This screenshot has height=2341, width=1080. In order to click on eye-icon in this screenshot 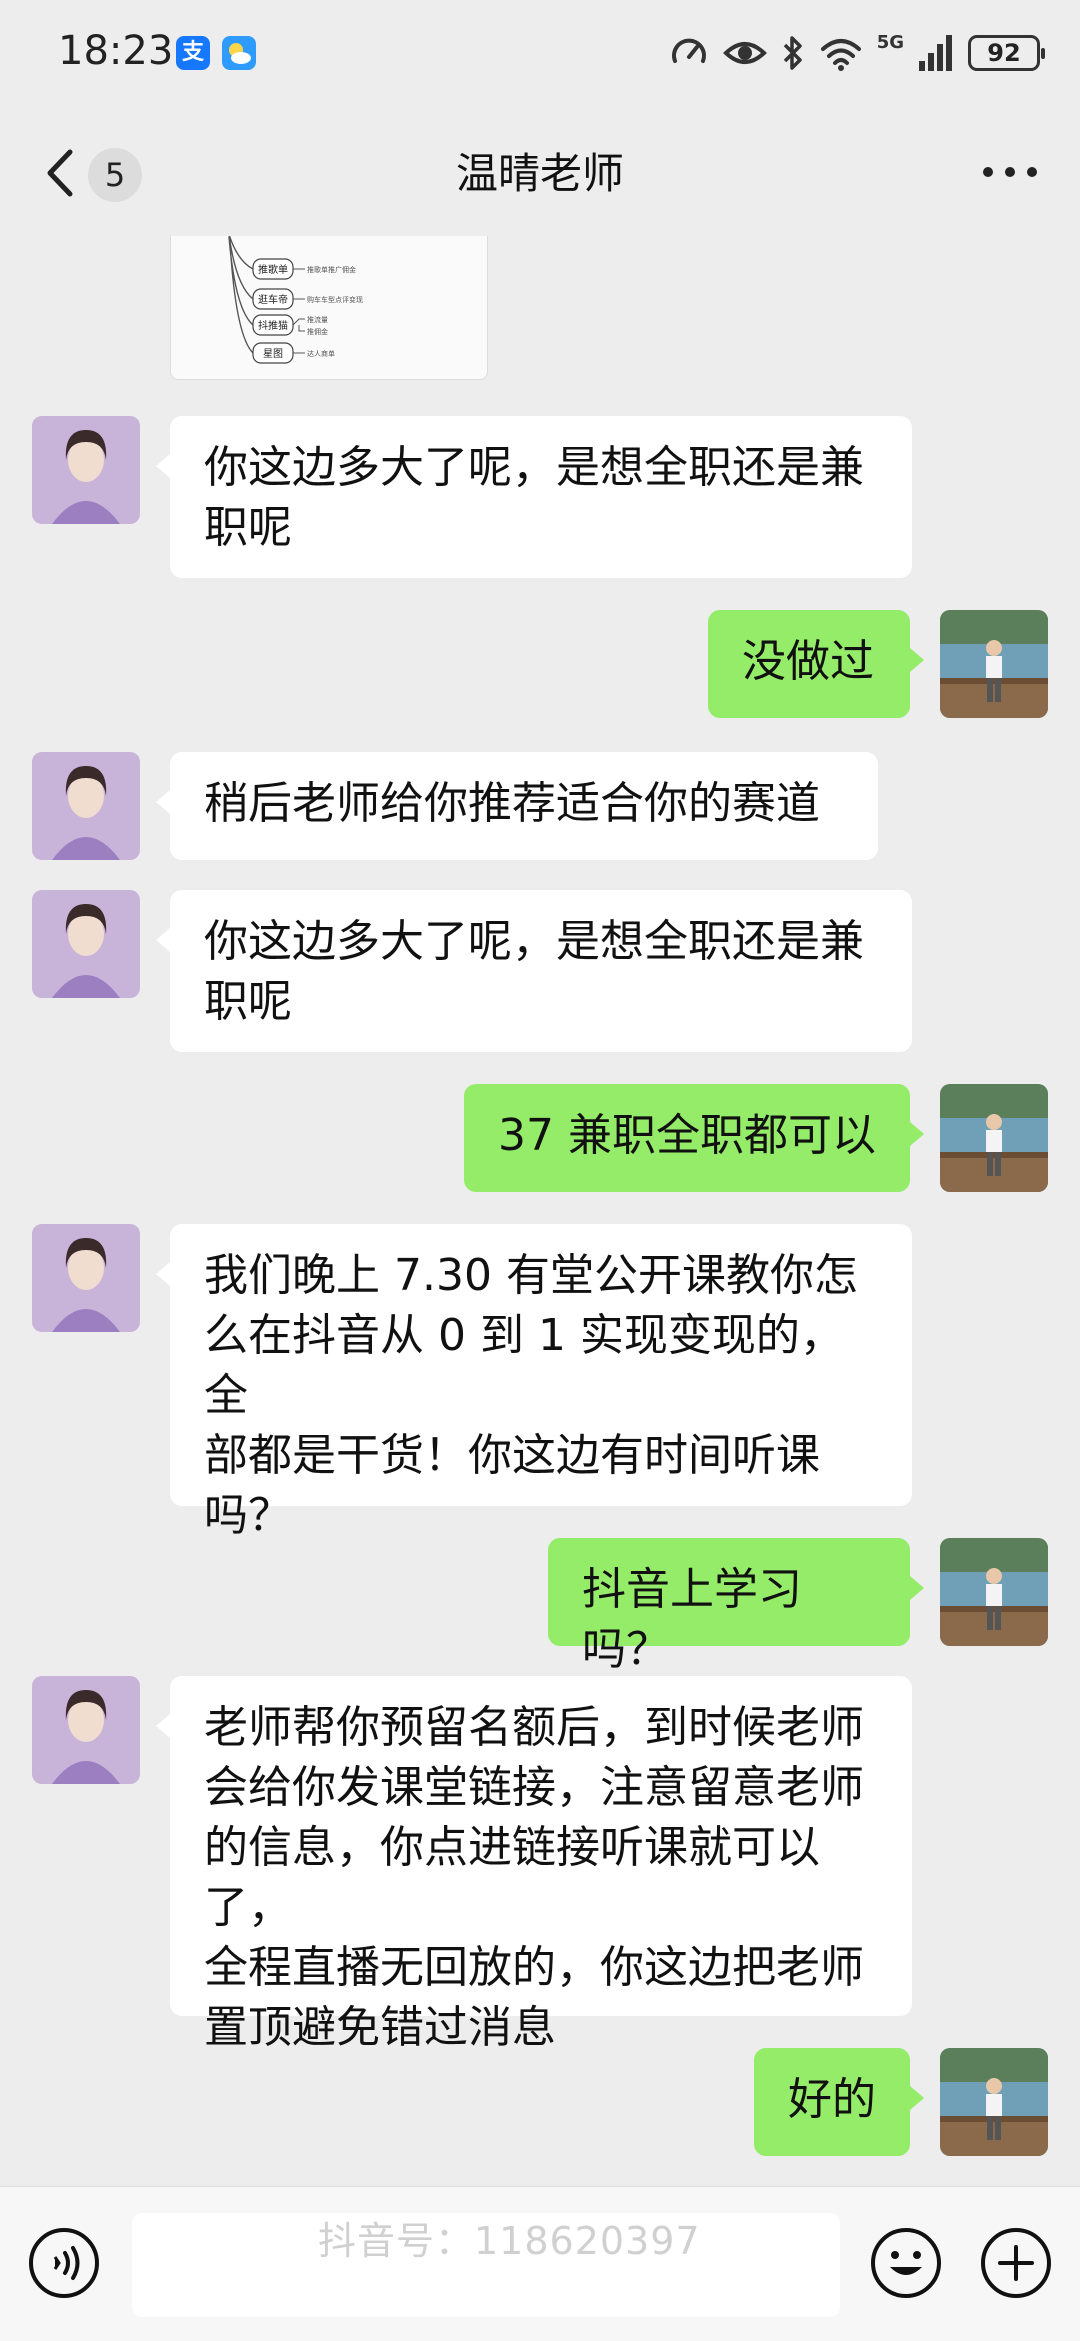, I will do `click(744, 53)`.